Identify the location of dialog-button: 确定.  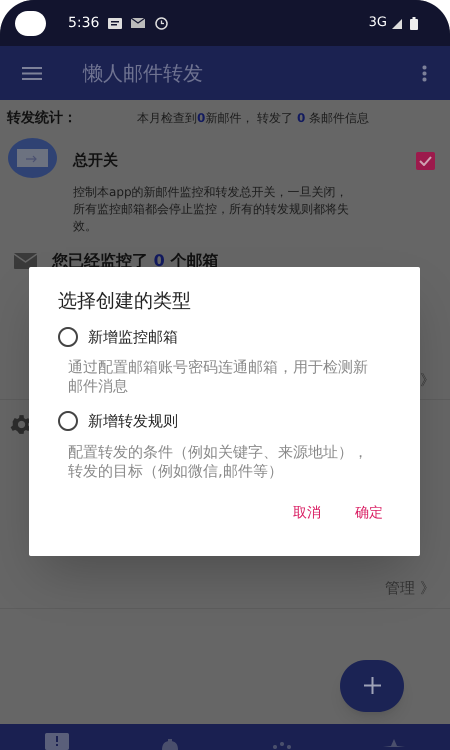
(369, 513).